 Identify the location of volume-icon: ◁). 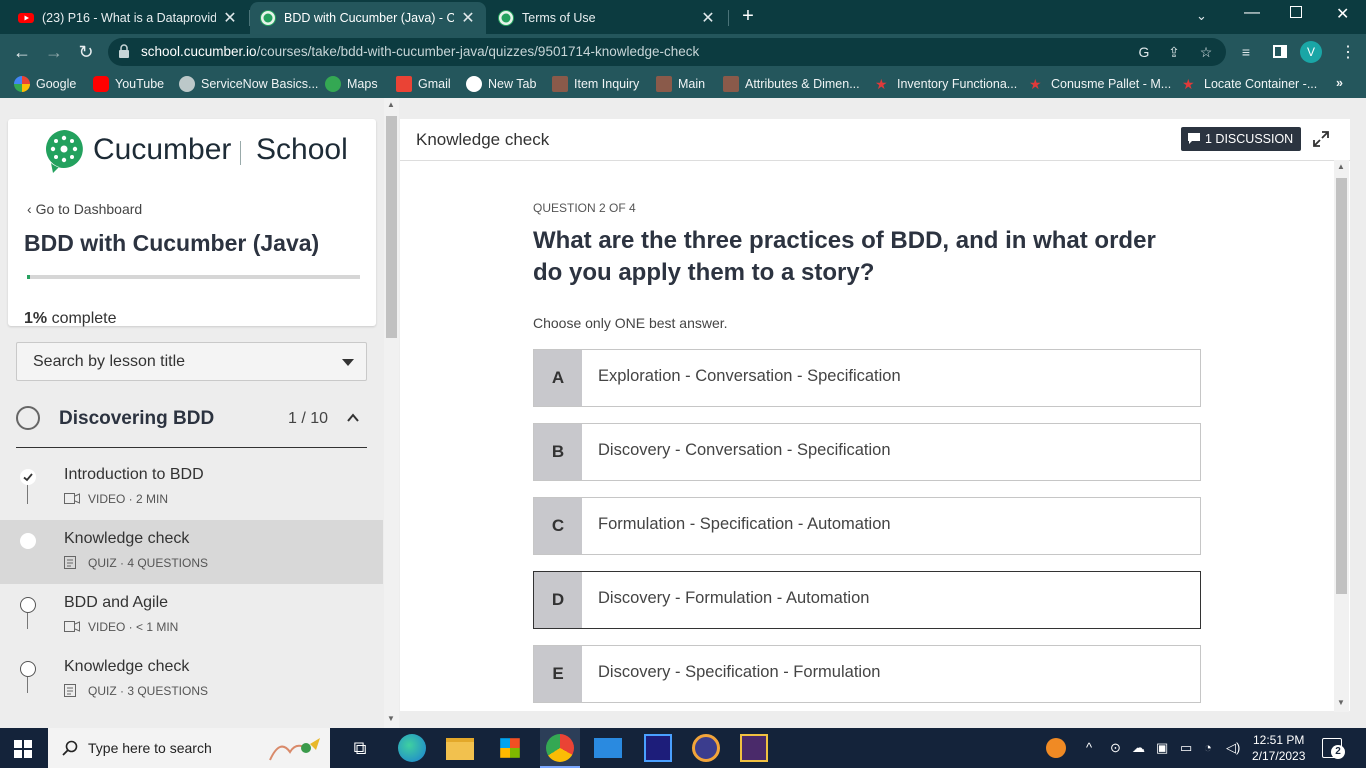
(1233, 748).